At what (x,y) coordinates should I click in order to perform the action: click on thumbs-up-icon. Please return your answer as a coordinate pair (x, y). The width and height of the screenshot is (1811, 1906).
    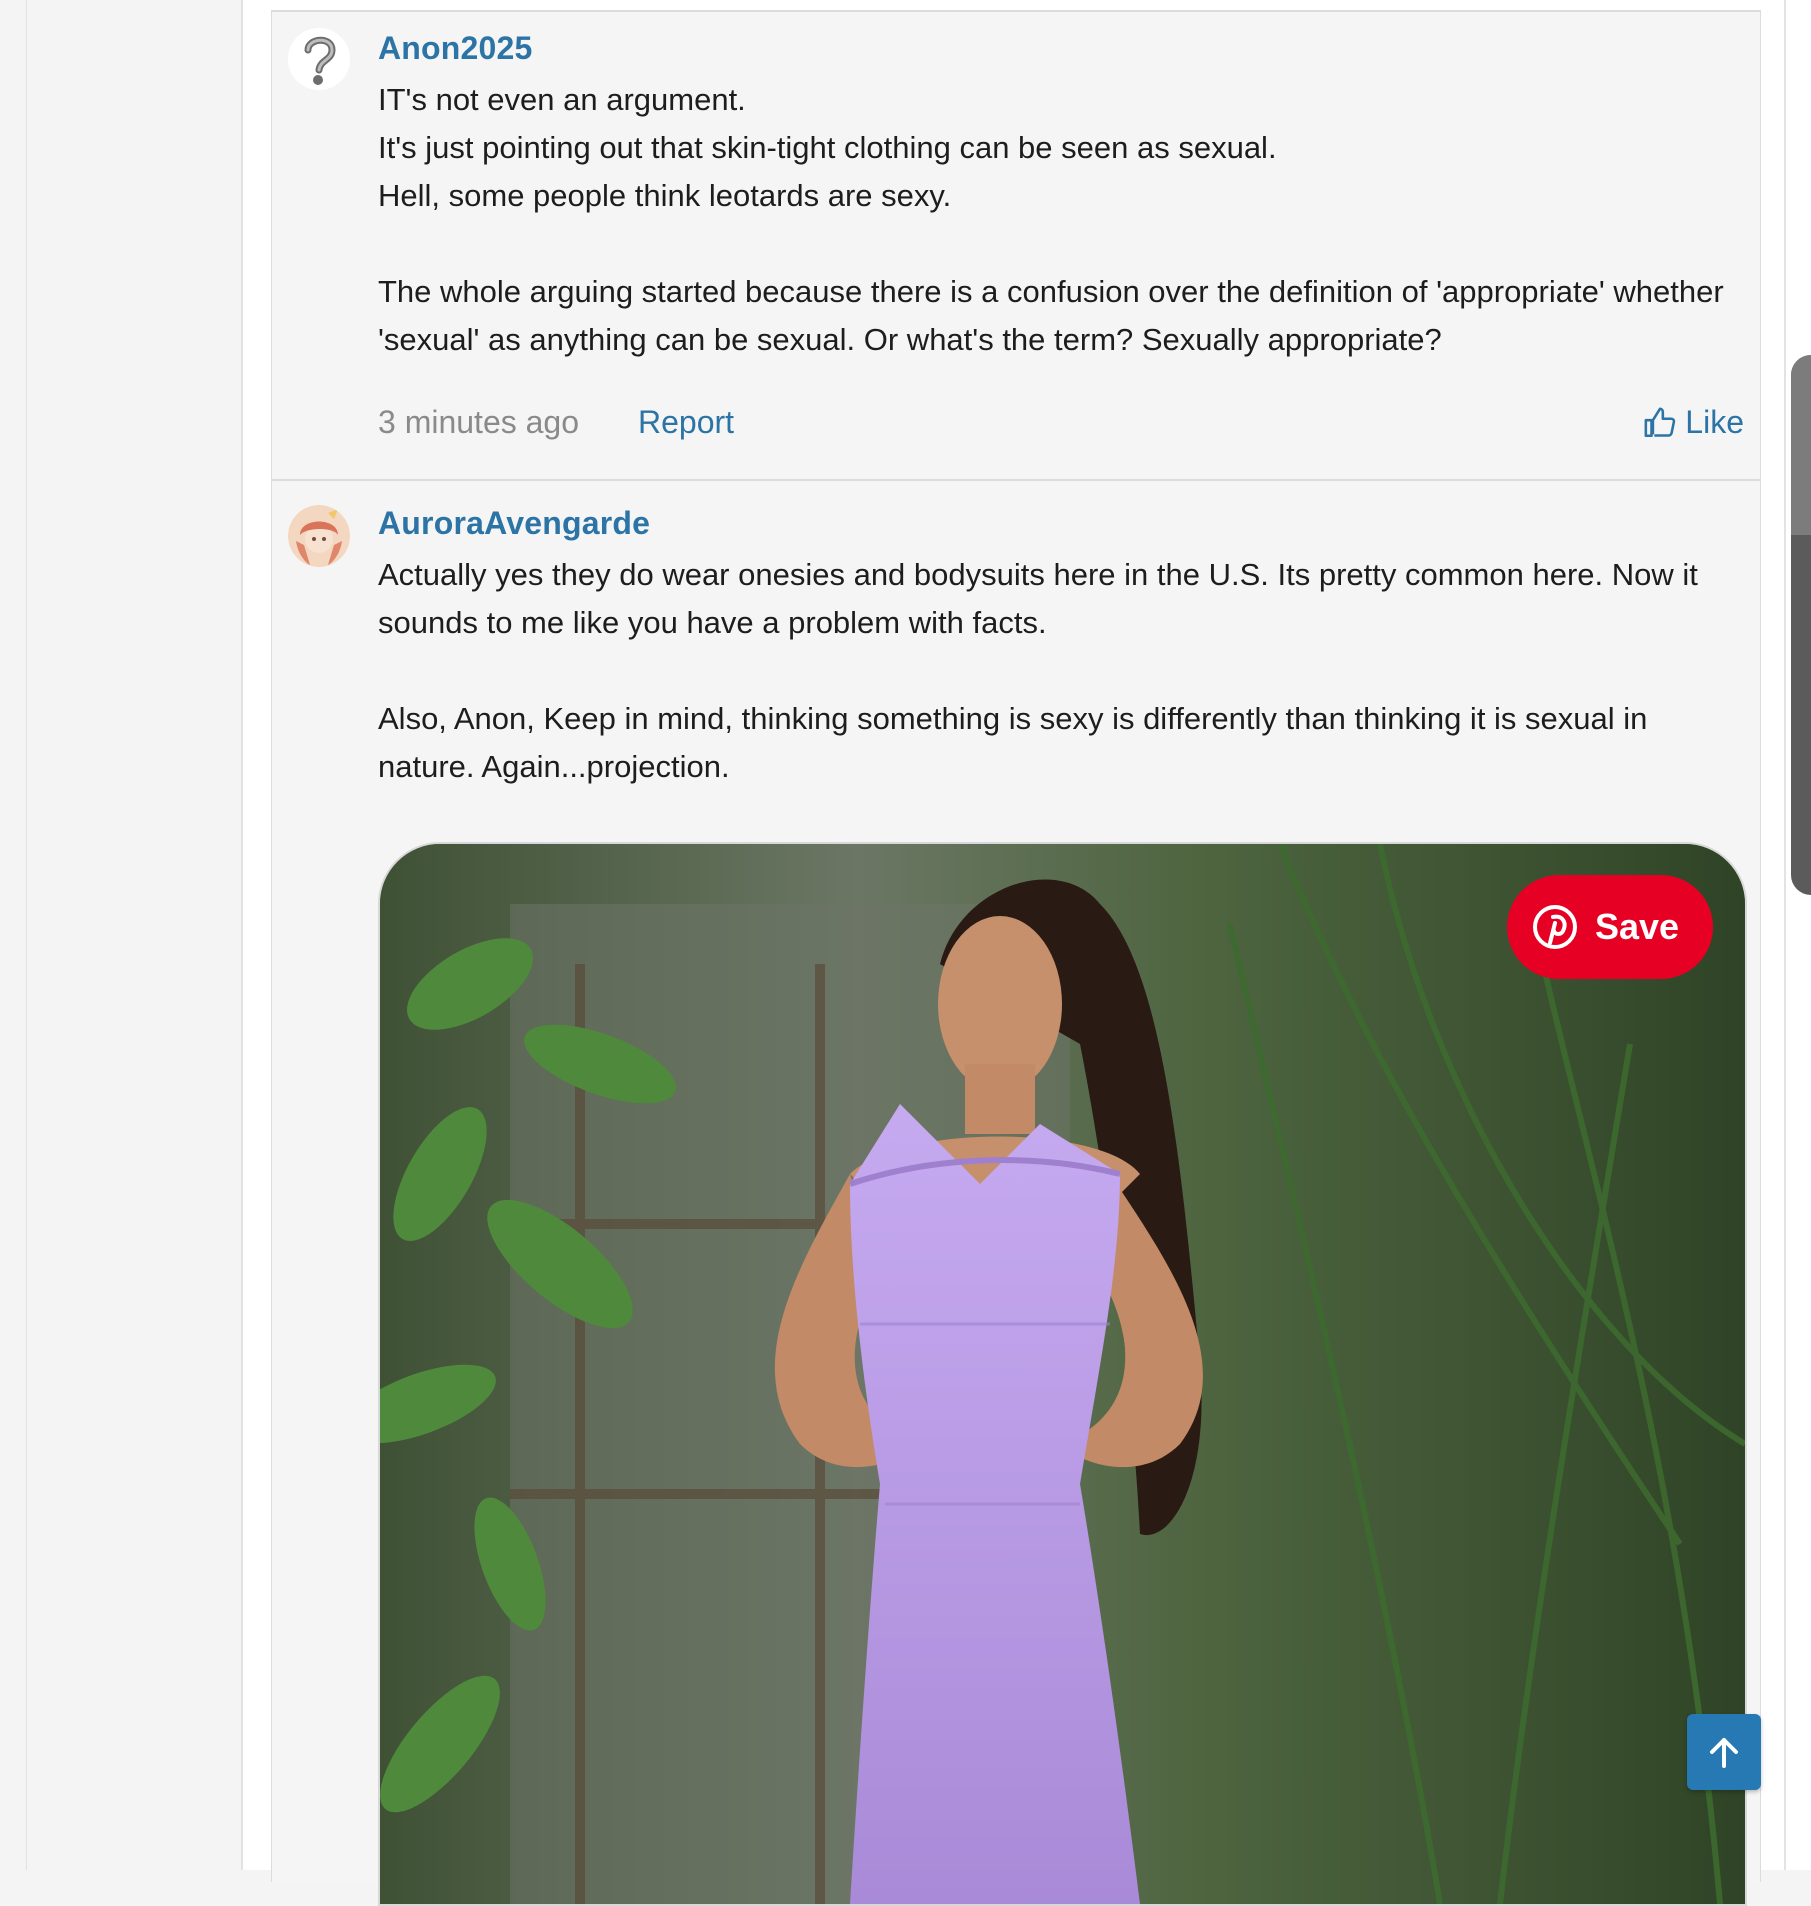
    Looking at the image, I should click on (1660, 422).